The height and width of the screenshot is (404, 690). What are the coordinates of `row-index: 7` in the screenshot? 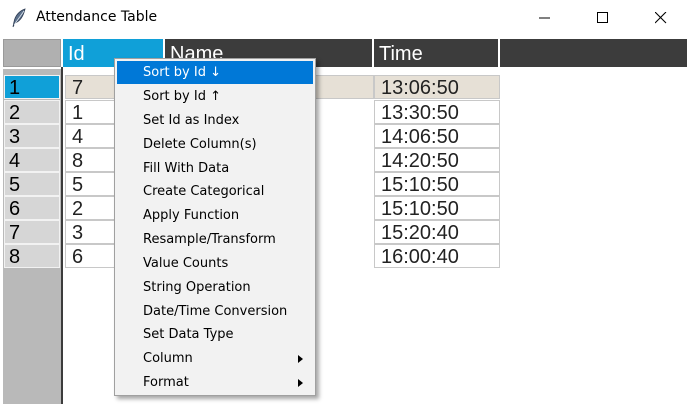 It's located at (32, 232).